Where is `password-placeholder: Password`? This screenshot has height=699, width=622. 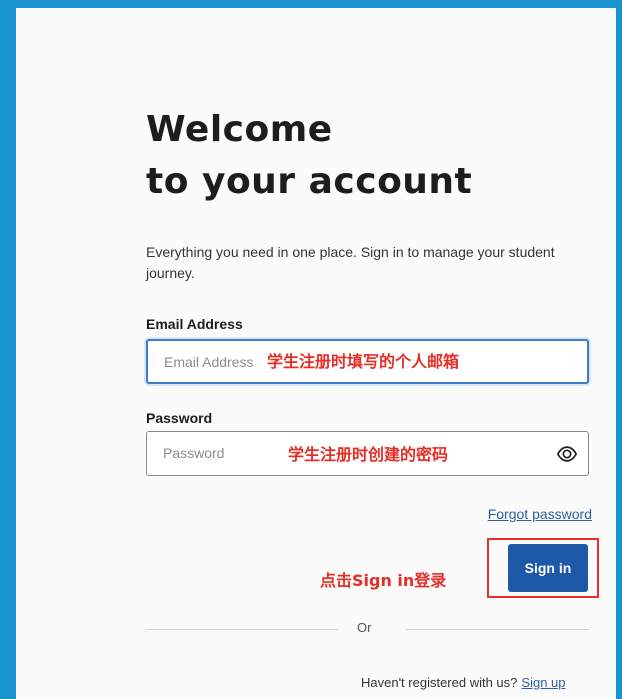 password-placeholder: Password is located at coordinates (194, 453).